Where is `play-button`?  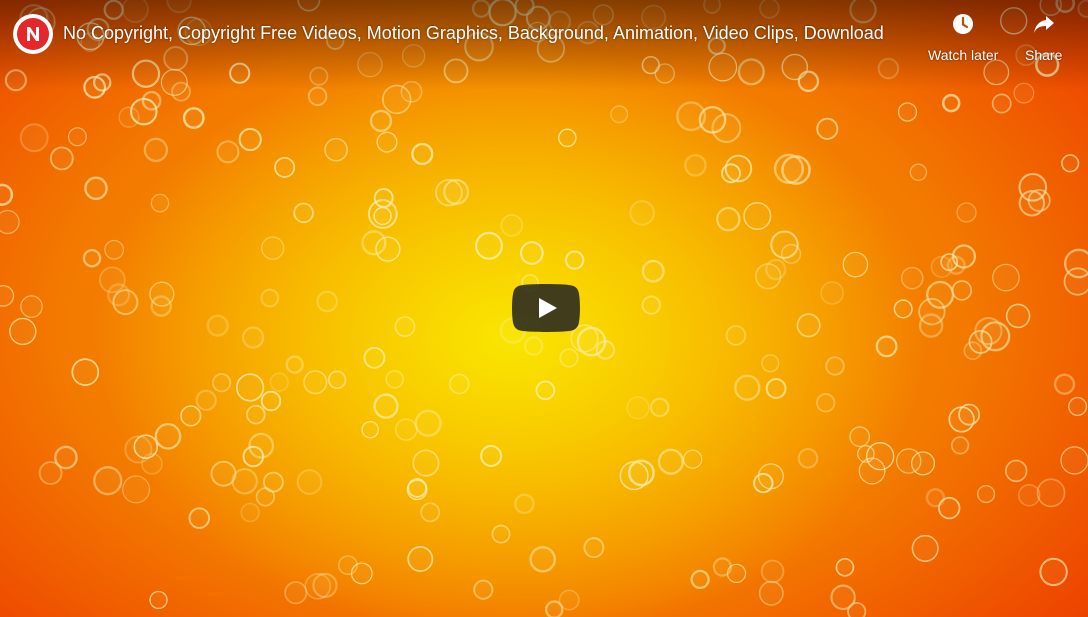 play-button is located at coordinates (546, 308).